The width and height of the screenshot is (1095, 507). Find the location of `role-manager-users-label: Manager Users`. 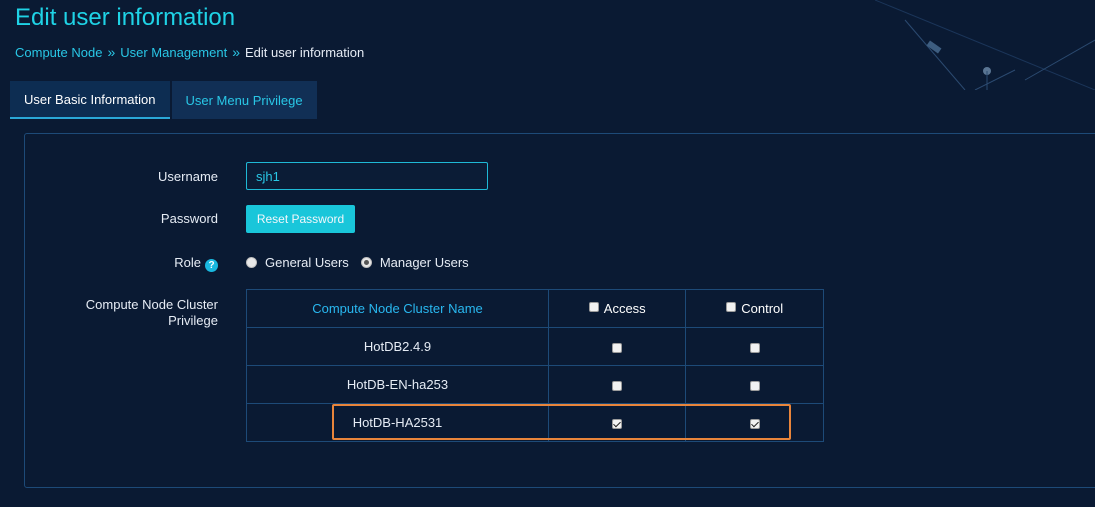

role-manager-users-label: Manager Users is located at coordinates (424, 262).